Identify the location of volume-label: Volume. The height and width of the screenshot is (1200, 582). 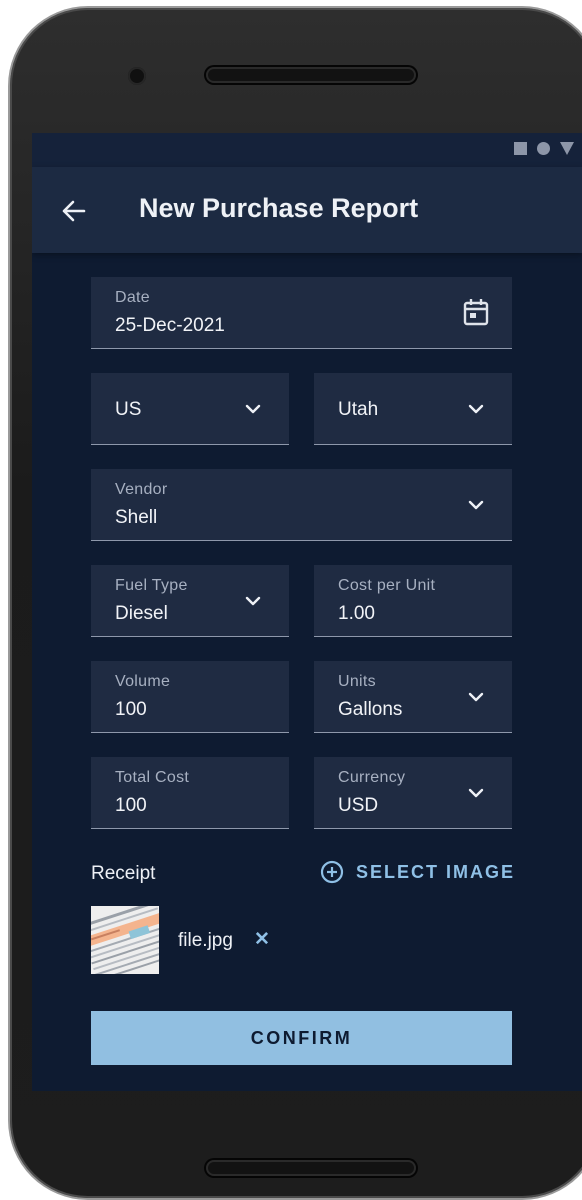
(143, 681).